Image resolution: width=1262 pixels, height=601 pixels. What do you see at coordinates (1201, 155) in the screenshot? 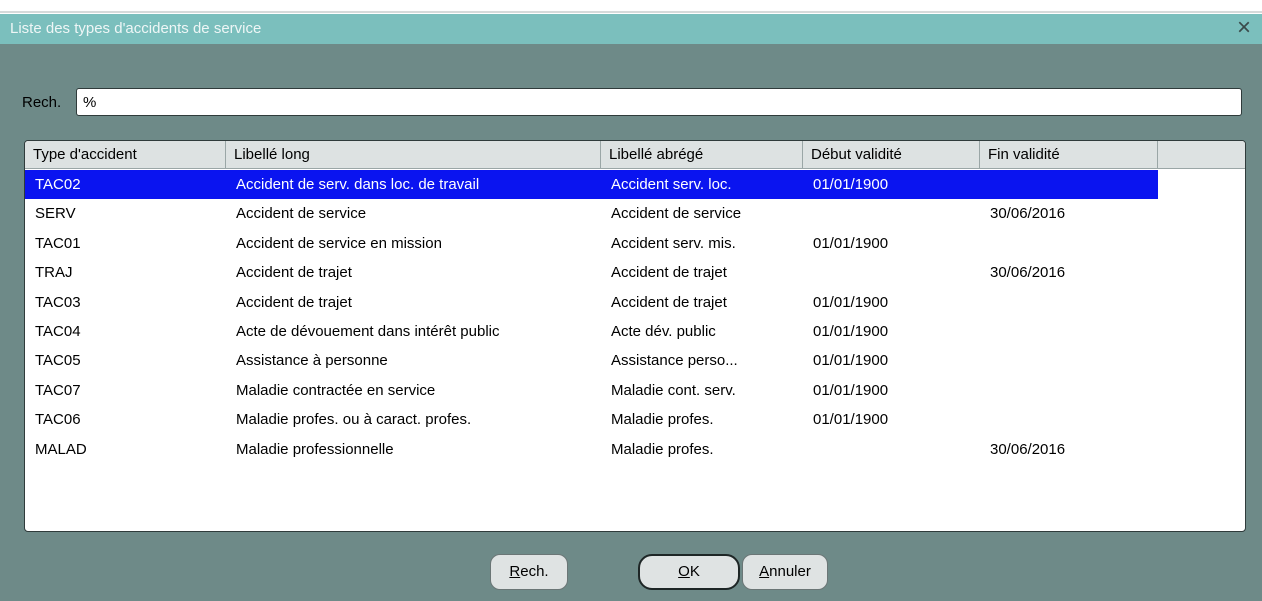
I see `column-header-filler` at bounding box center [1201, 155].